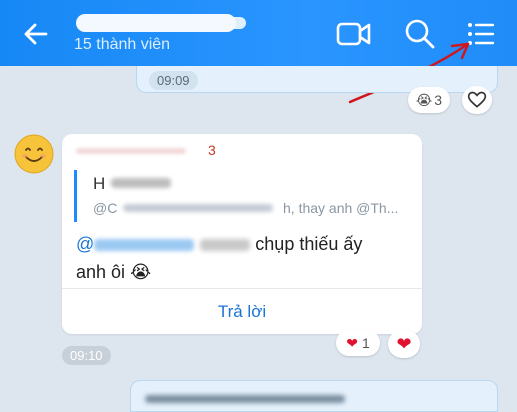 Image resolution: width=517 pixels, height=412 pixels. I want to click on redacted-title-mark, so click(161, 23).